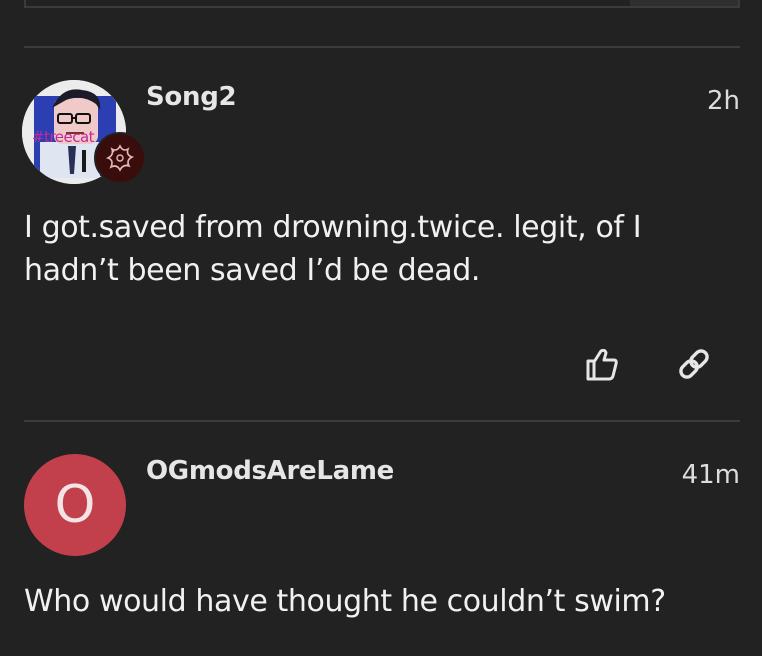  What do you see at coordinates (345, 601) in the screenshot?
I see `post-body: Who would have thought he couldn’t swim?` at bounding box center [345, 601].